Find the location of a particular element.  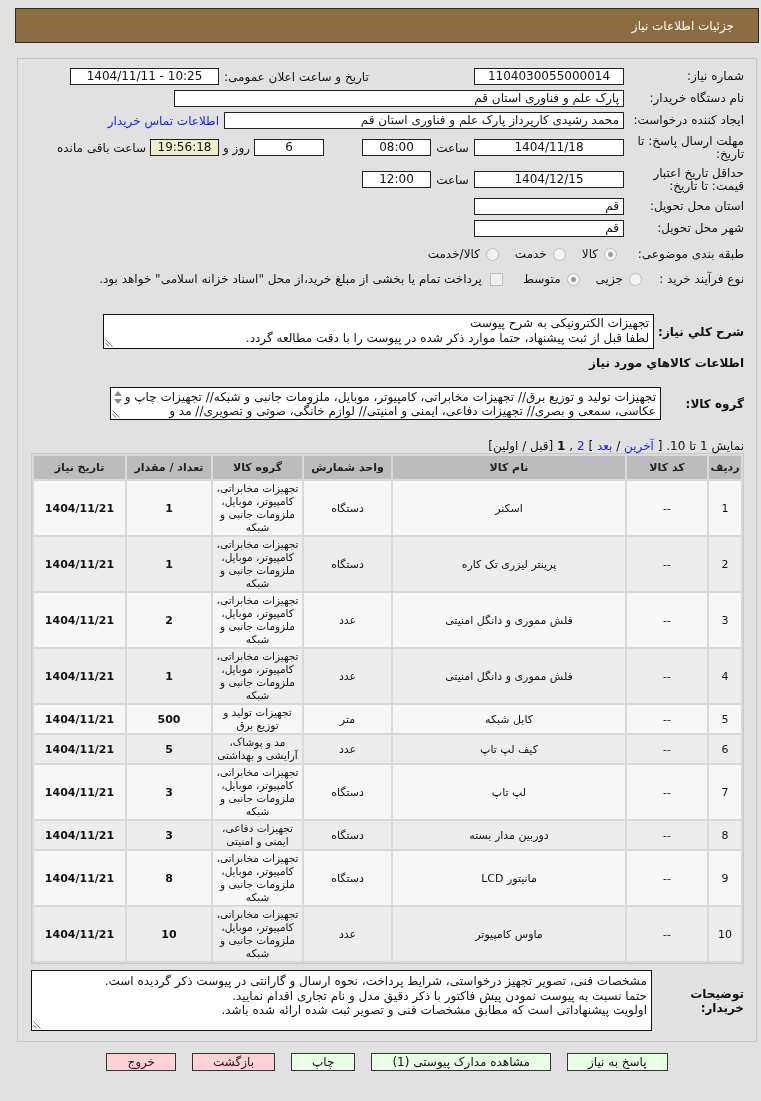

field-label: توضیحات خریدار: is located at coordinates (717, 1000).